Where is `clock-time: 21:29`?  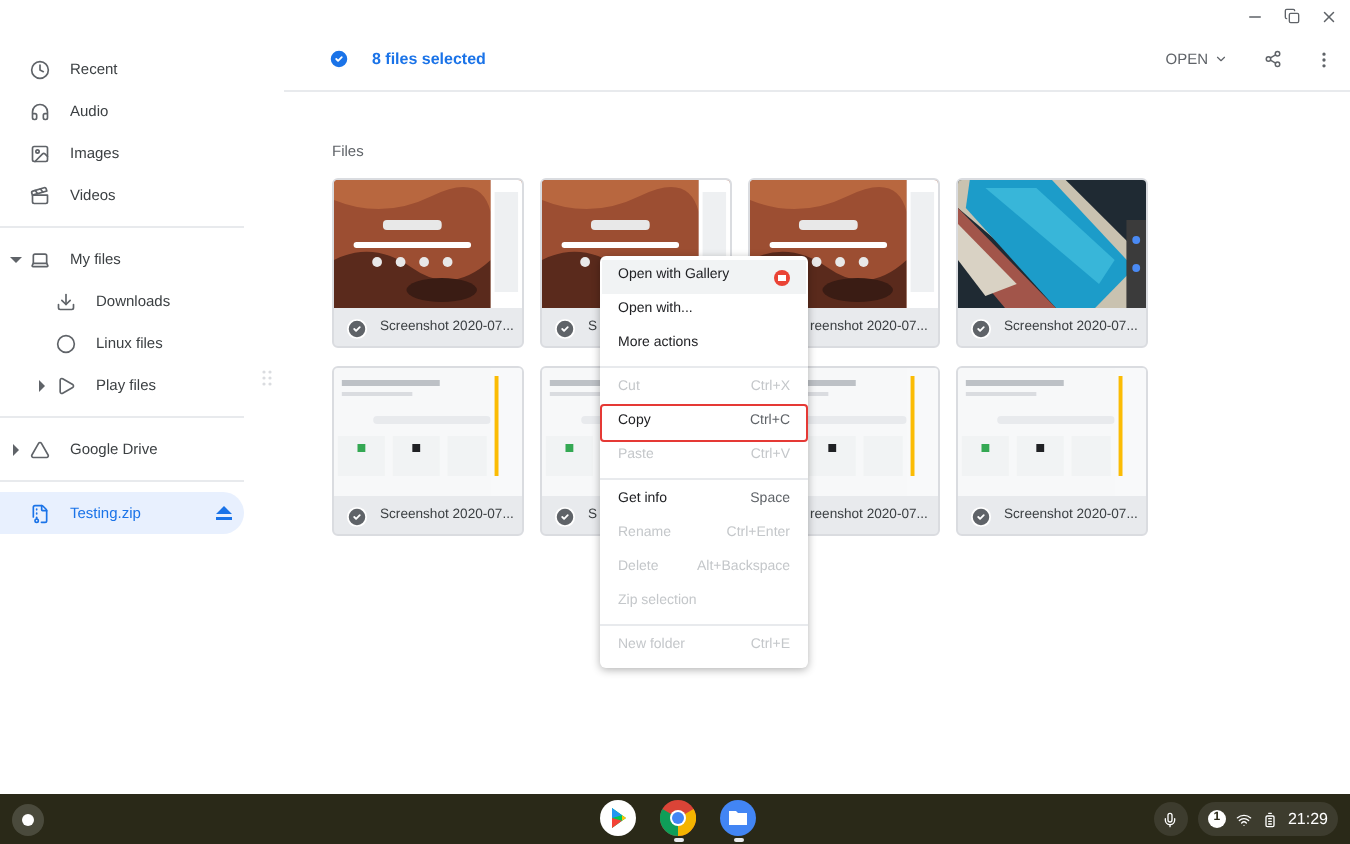 clock-time: 21:29 is located at coordinates (1307, 819).